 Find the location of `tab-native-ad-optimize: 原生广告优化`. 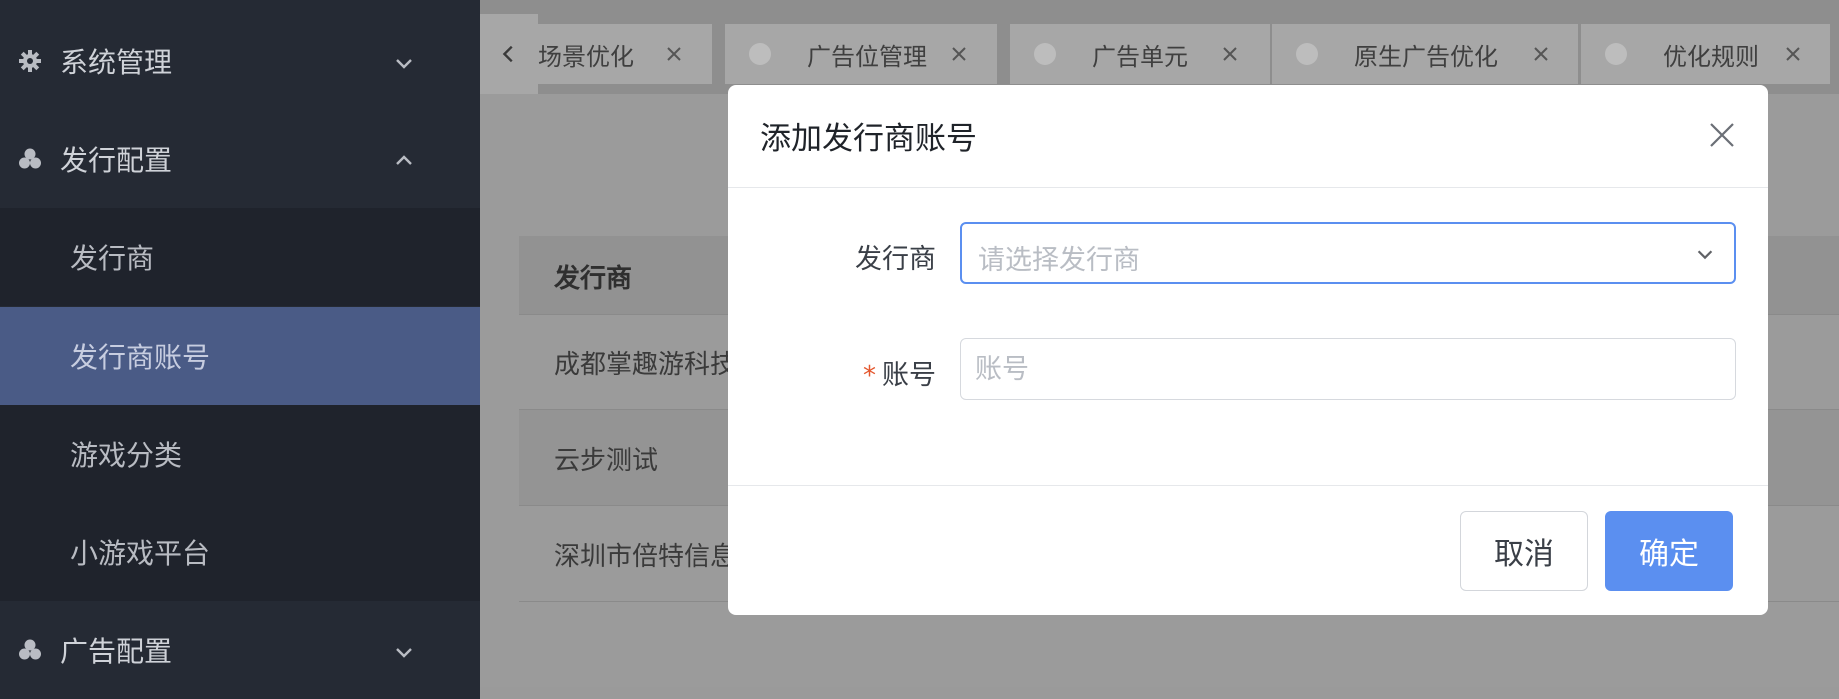

tab-native-ad-optimize: 原生广告优化 is located at coordinates (1425, 54).